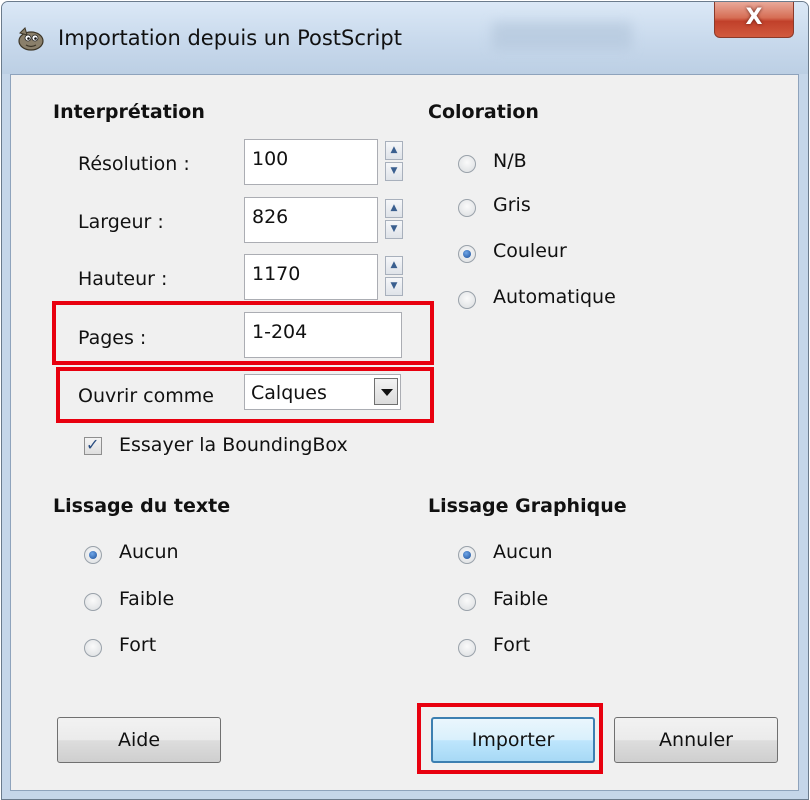  I want to click on close-button: X, so click(754, 20).